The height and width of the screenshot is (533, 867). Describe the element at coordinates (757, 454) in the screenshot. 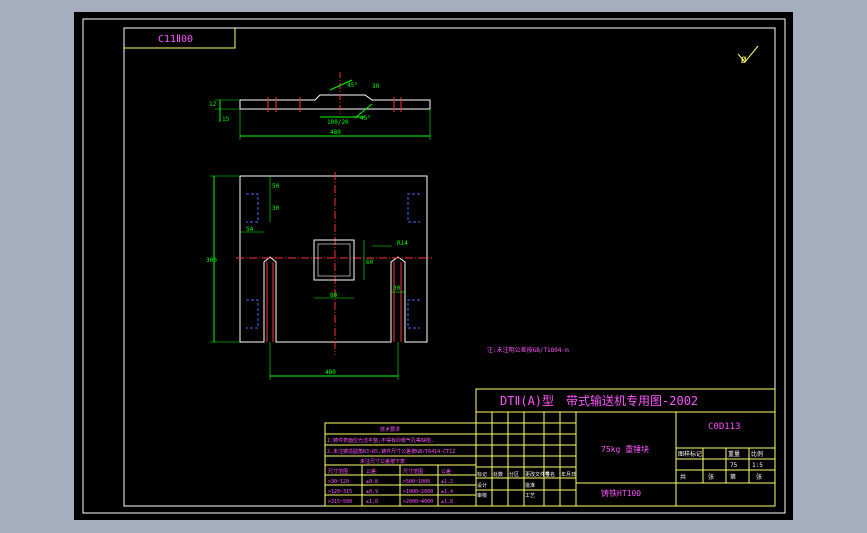

I see `svg-text: 比例` at that location.